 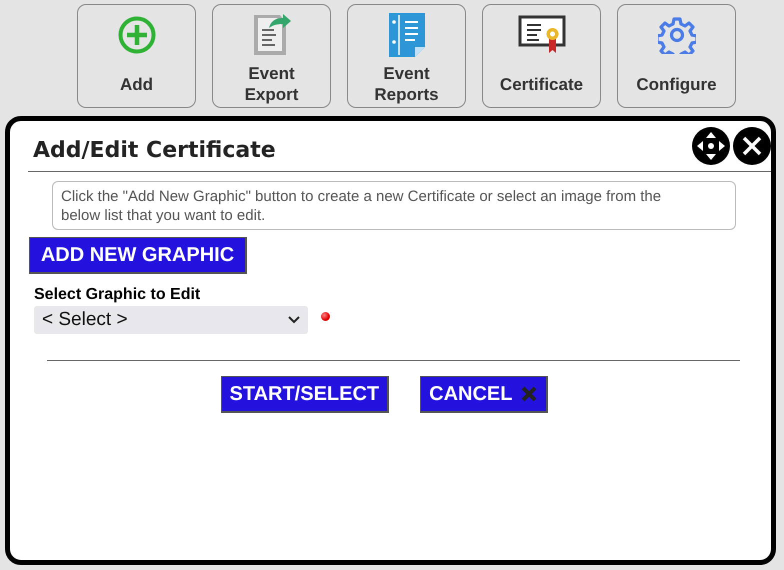 I want to click on toolbar-button: Add, so click(x=136, y=56).